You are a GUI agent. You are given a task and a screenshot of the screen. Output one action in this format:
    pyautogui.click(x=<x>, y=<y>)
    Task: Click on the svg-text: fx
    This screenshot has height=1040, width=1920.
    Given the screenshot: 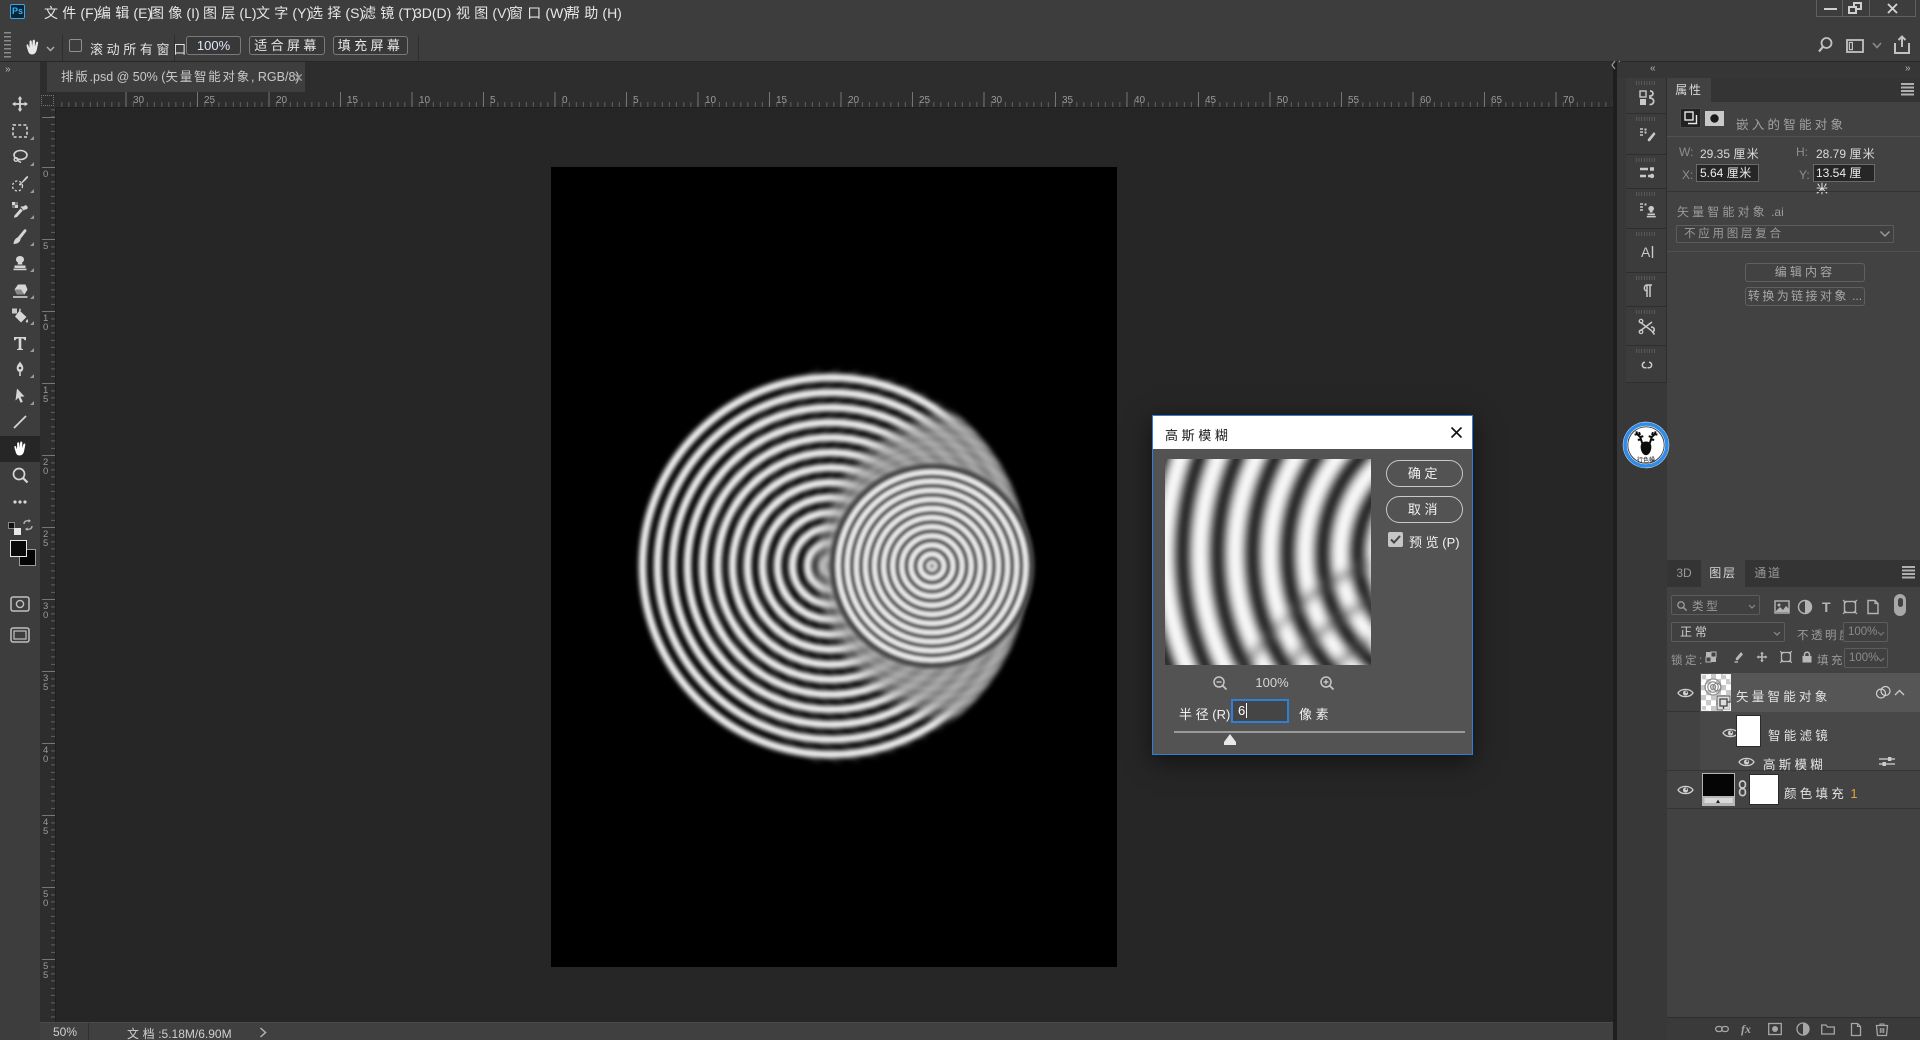 What is the action you would take?
    pyautogui.click(x=1746, y=1029)
    